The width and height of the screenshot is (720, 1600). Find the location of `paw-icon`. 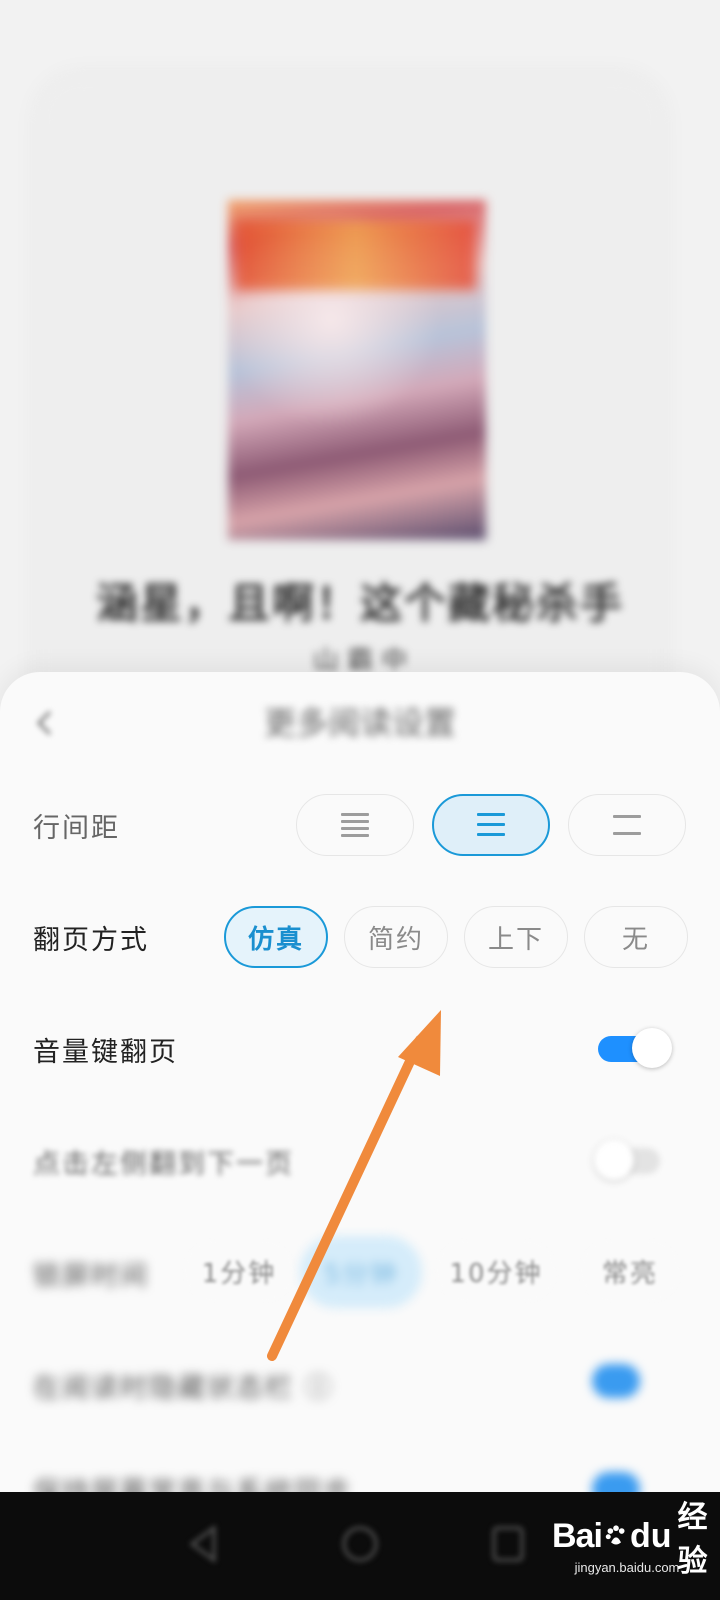

paw-icon is located at coordinates (615, 1535).